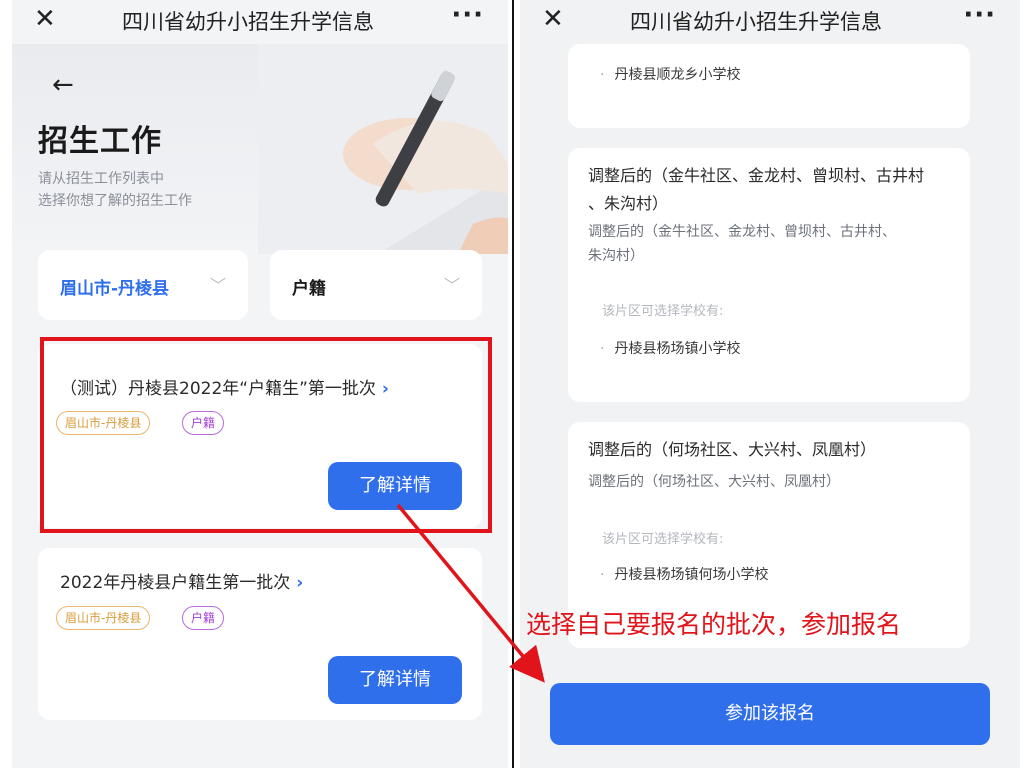 This screenshot has height=768, width=1024. I want to click on area-title: 调整后的（何场社区、大兴村、凤凰村）, so click(732, 449).